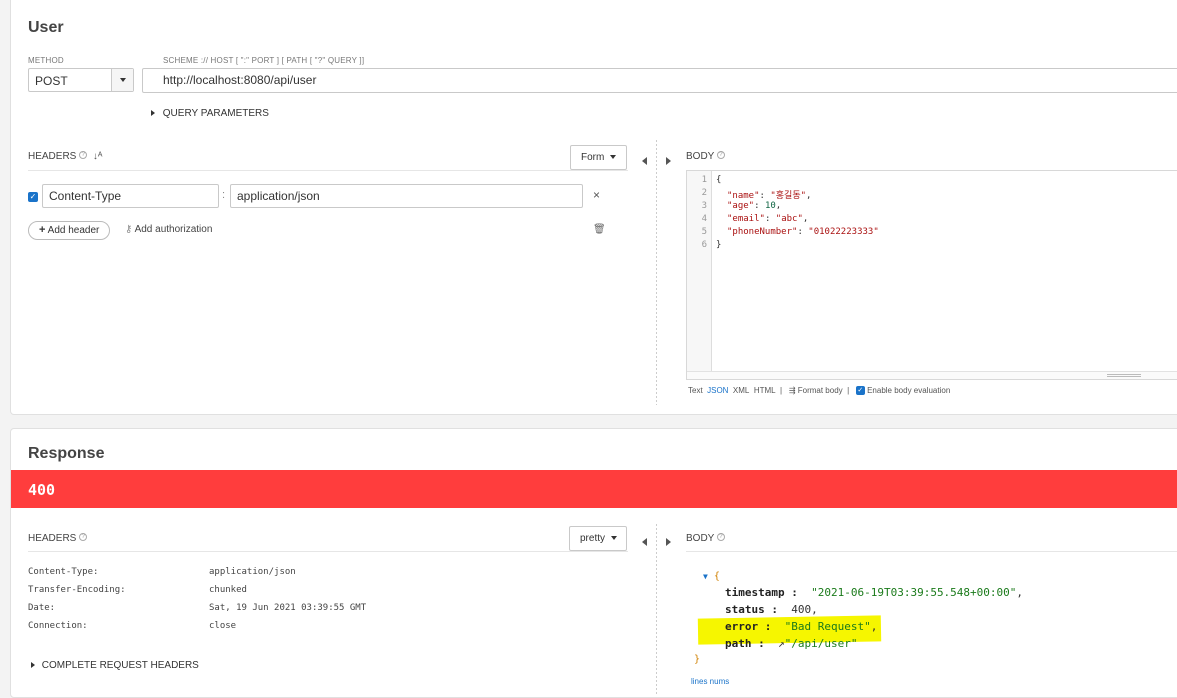 Image resolution: width=1177 pixels, height=698 pixels. What do you see at coordinates (801, 609) in the screenshot?
I see `json-value: 400` at bounding box center [801, 609].